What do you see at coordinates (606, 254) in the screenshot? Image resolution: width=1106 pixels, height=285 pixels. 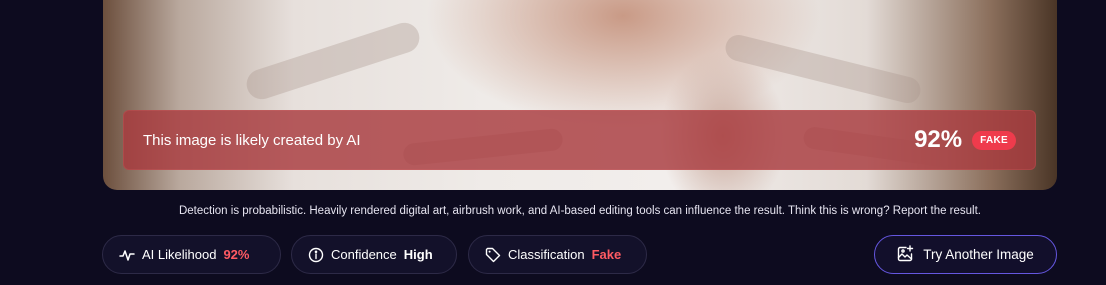 I see `classification-value: Fake` at bounding box center [606, 254].